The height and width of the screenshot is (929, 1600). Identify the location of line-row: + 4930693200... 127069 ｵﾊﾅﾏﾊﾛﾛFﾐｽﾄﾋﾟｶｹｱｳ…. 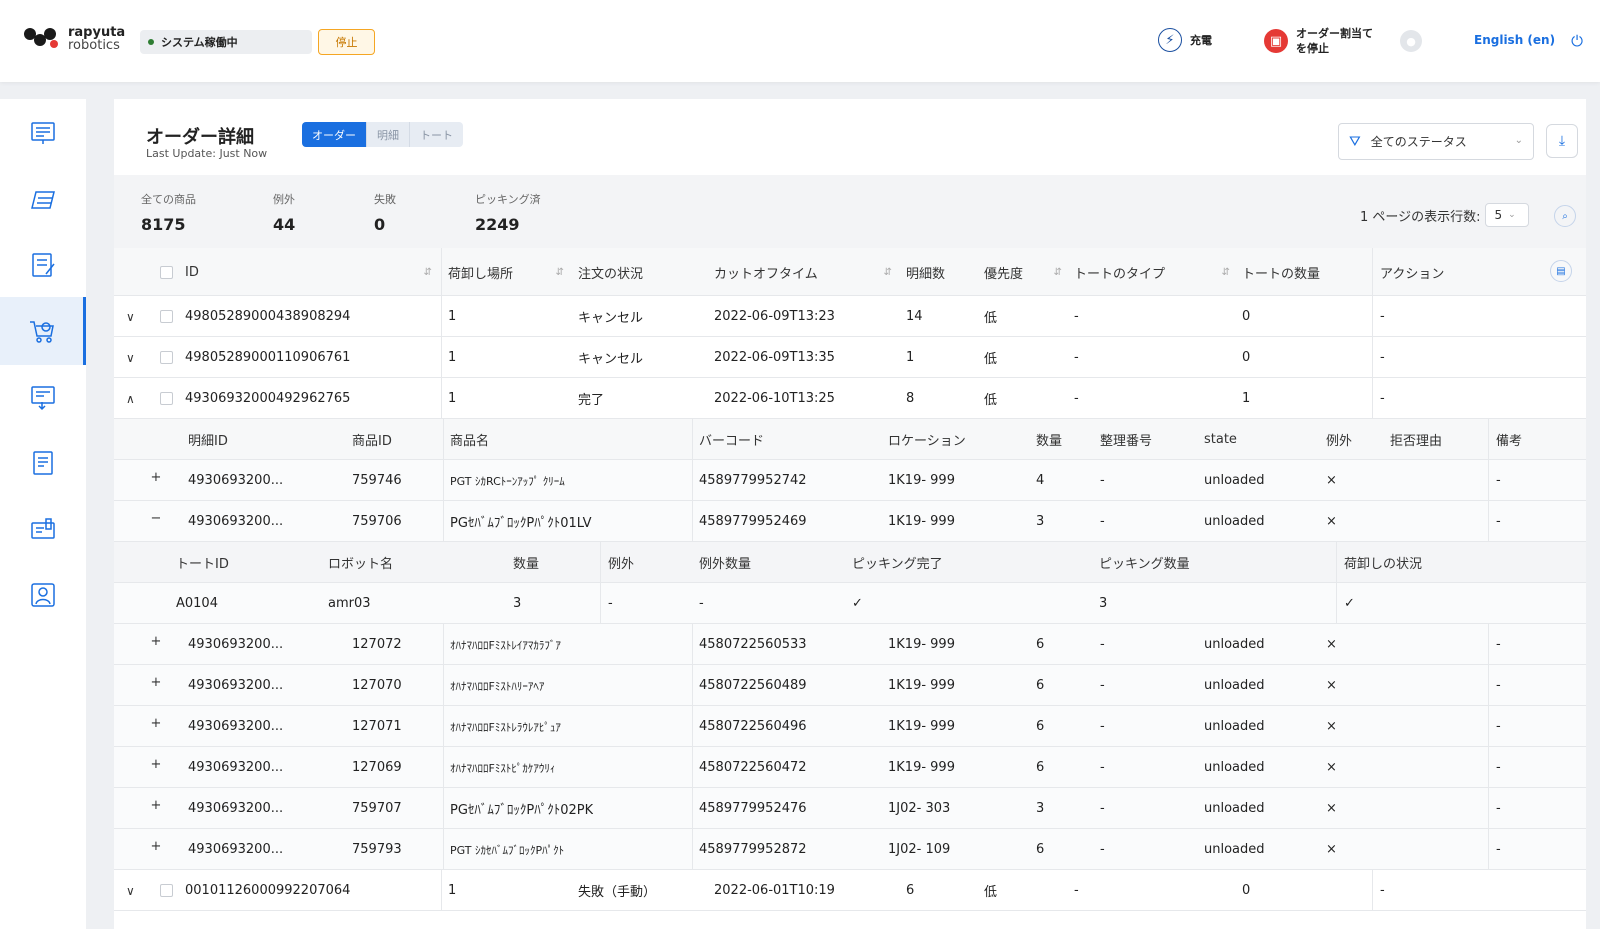
(850, 767).